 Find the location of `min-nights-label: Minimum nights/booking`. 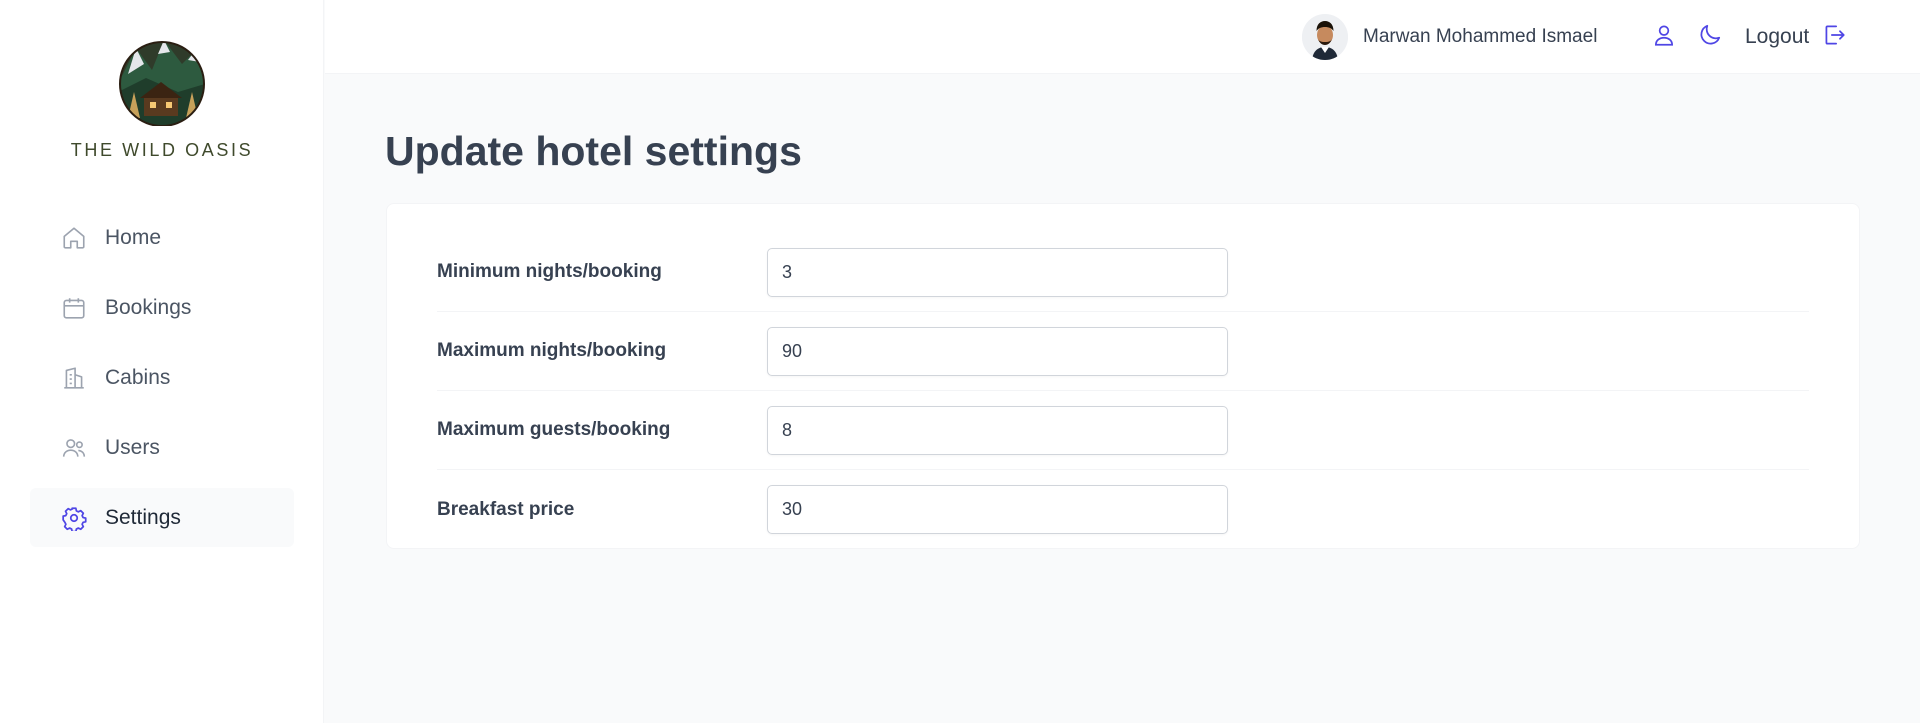

min-nights-label: Minimum nights/booking is located at coordinates (549, 271).